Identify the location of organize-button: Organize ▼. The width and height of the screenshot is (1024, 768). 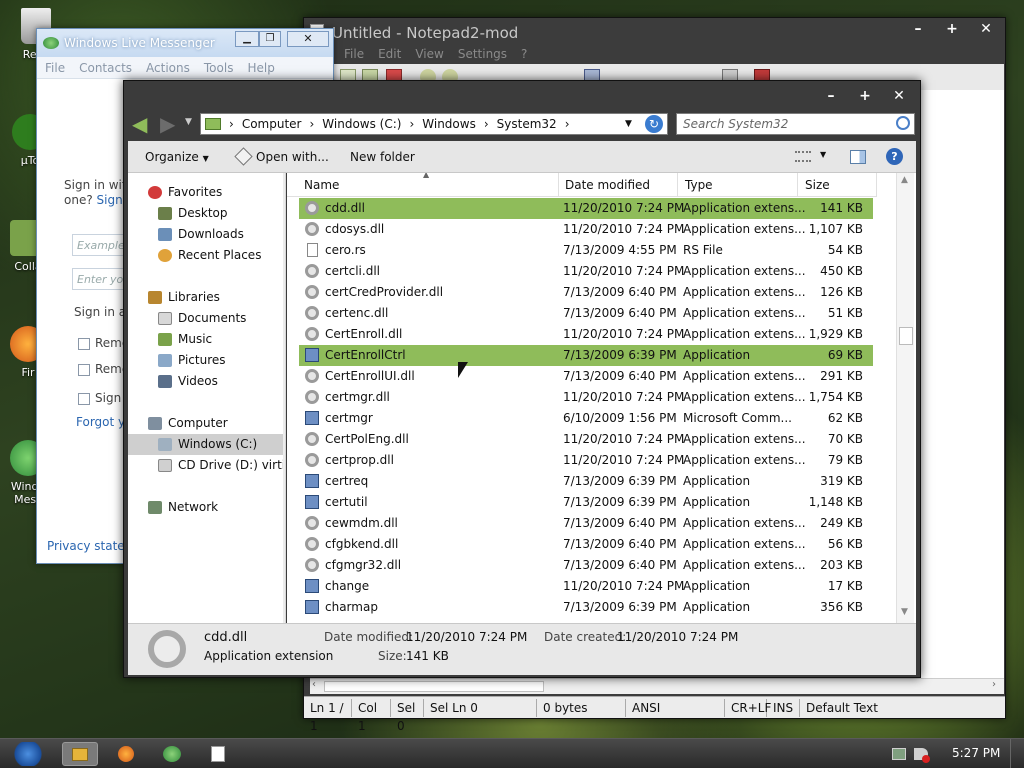
(177, 157).